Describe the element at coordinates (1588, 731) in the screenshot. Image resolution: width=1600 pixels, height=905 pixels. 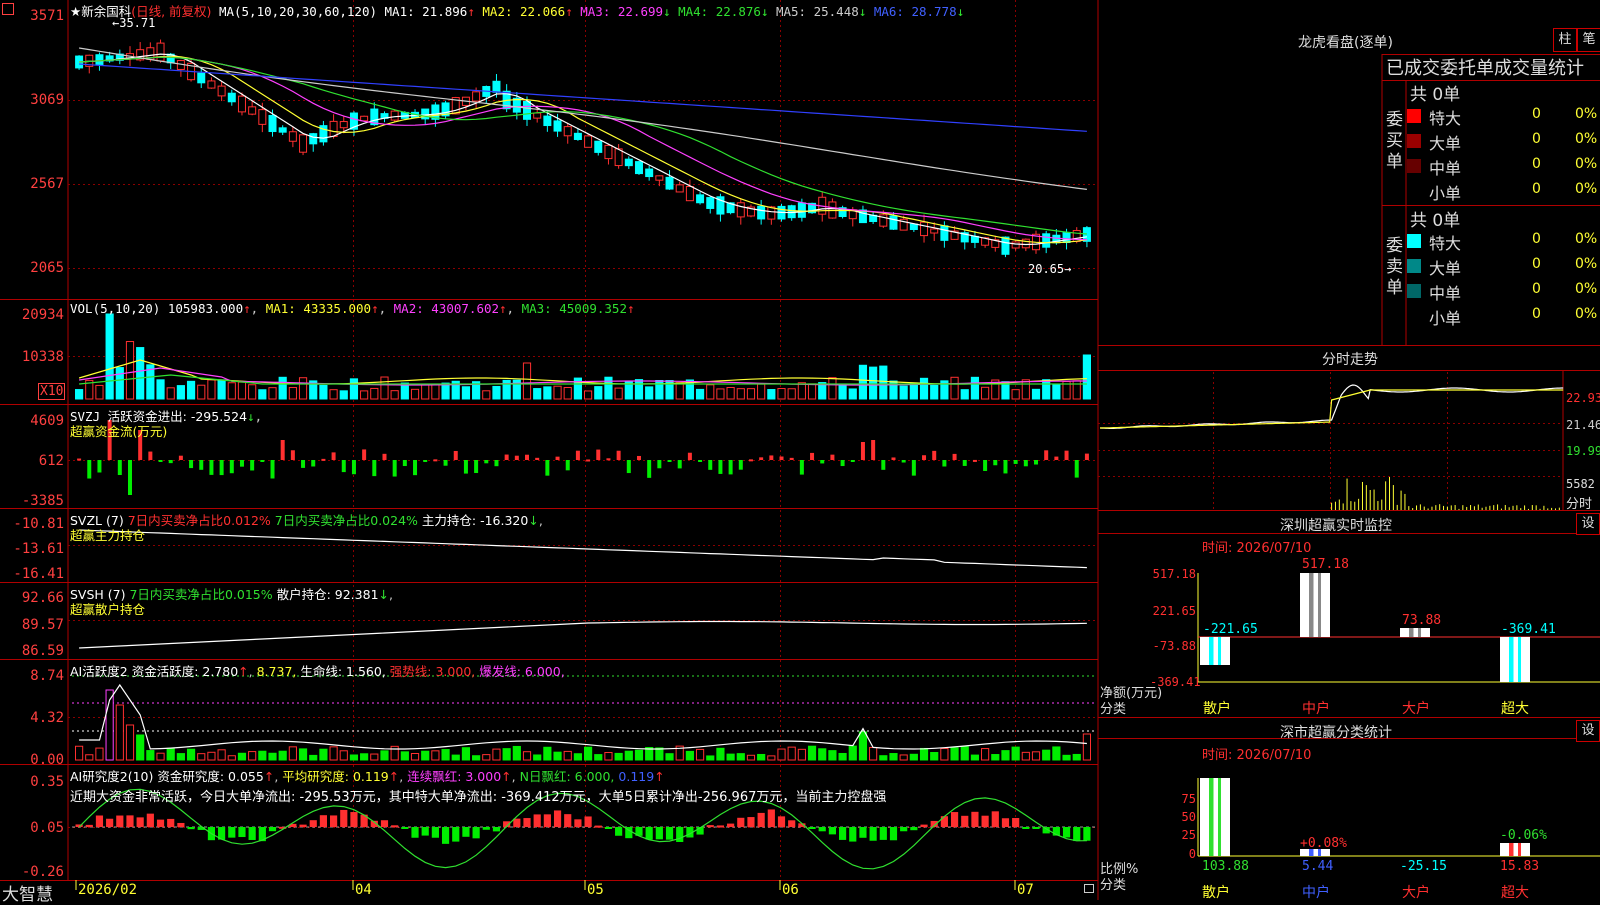
I see `class-settings-button: 设` at that location.